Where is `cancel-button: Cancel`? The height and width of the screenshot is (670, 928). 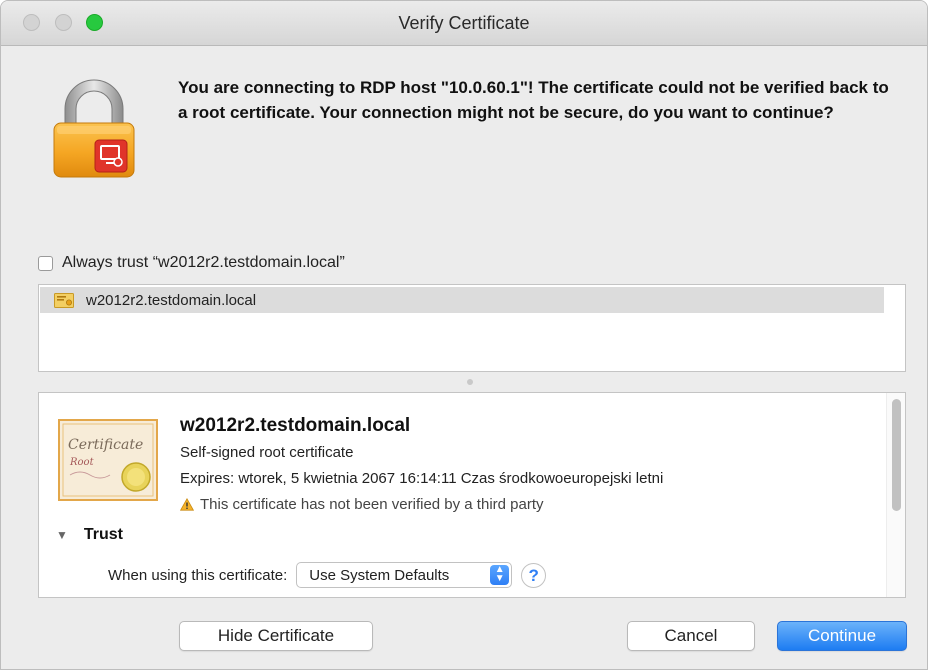 cancel-button: Cancel is located at coordinates (691, 636).